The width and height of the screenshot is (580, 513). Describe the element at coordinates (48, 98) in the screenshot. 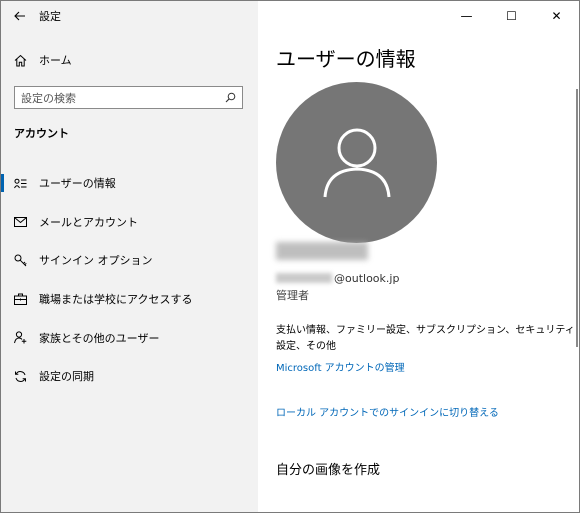

I see `search-placeholder: 設定の検索` at that location.